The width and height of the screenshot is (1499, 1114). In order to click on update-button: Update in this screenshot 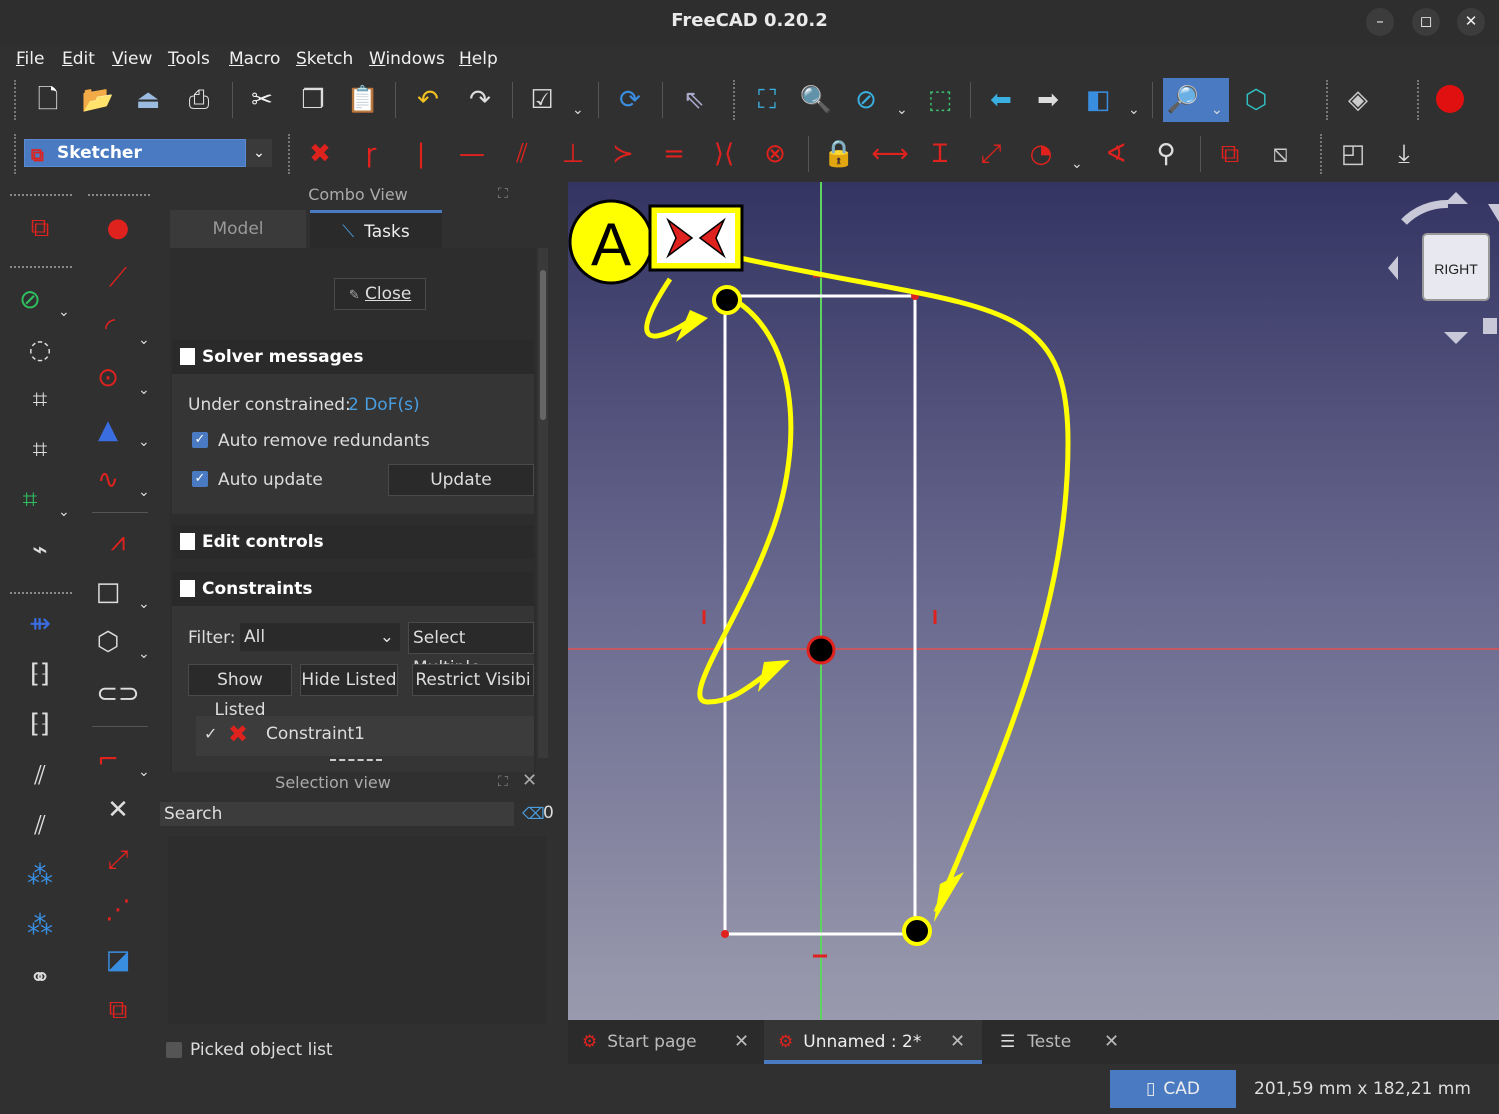, I will do `click(461, 480)`.